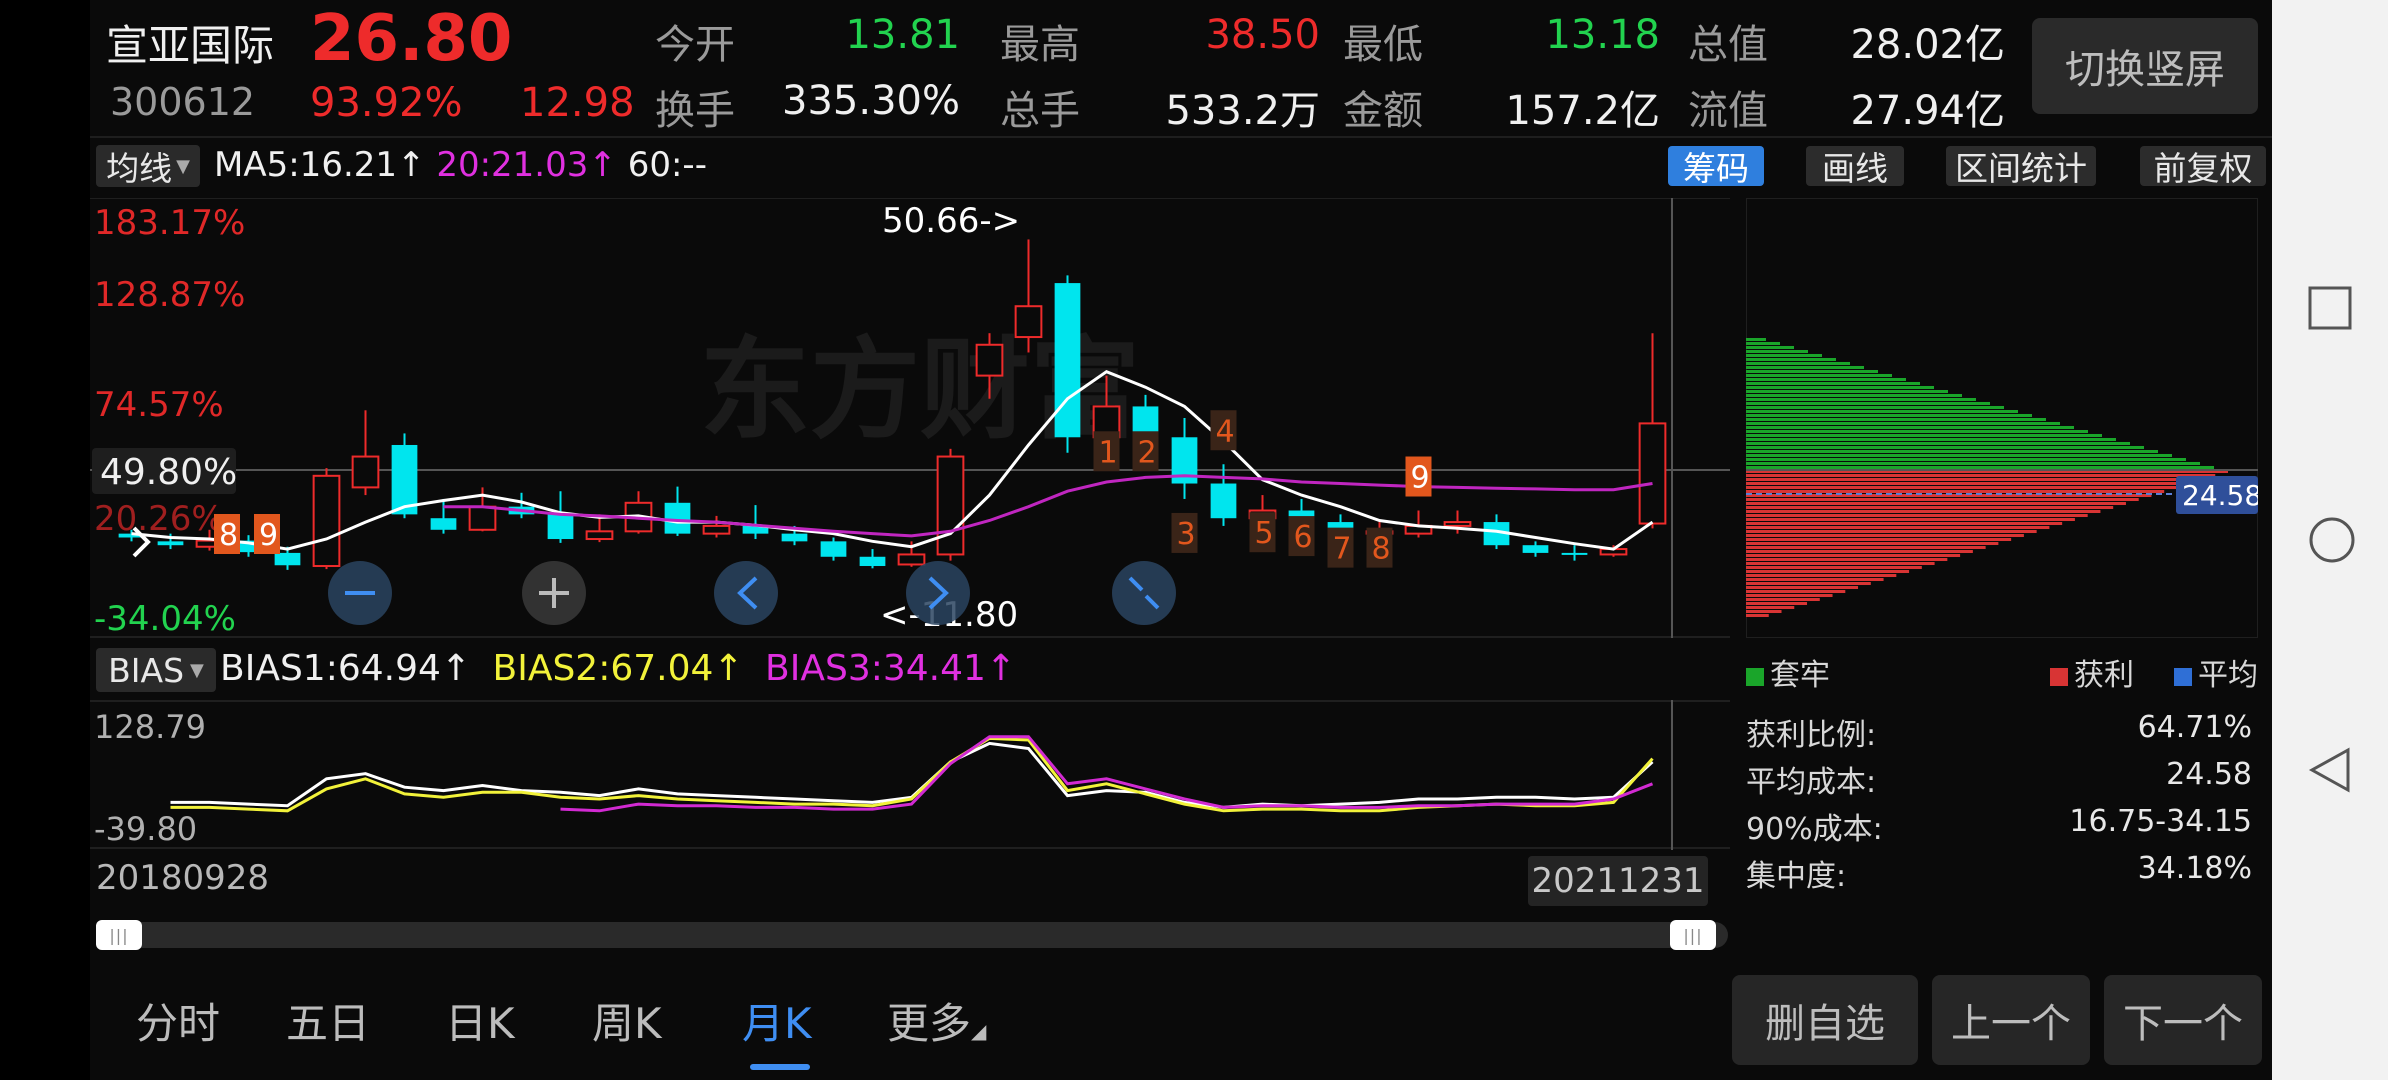 Image resolution: width=2388 pixels, height=1080 pixels. Describe the element at coordinates (912, 935) in the screenshot. I see `range-slider-track` at that location.